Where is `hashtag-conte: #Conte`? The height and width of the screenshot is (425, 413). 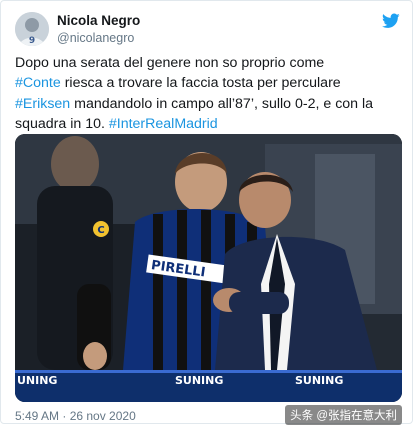
hashtag-conte: #Conte is located at coordinates (38, 83).